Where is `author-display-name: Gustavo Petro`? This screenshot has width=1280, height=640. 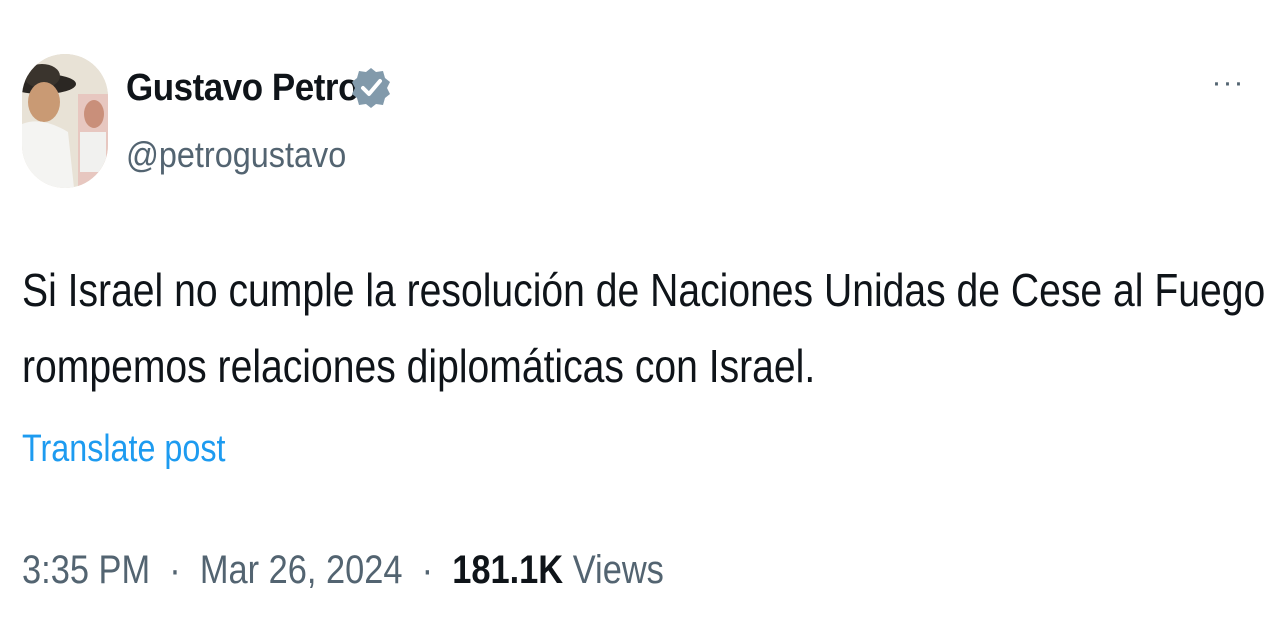 author-display-name: Gustavo Petro is located at coordinates (242, 88).